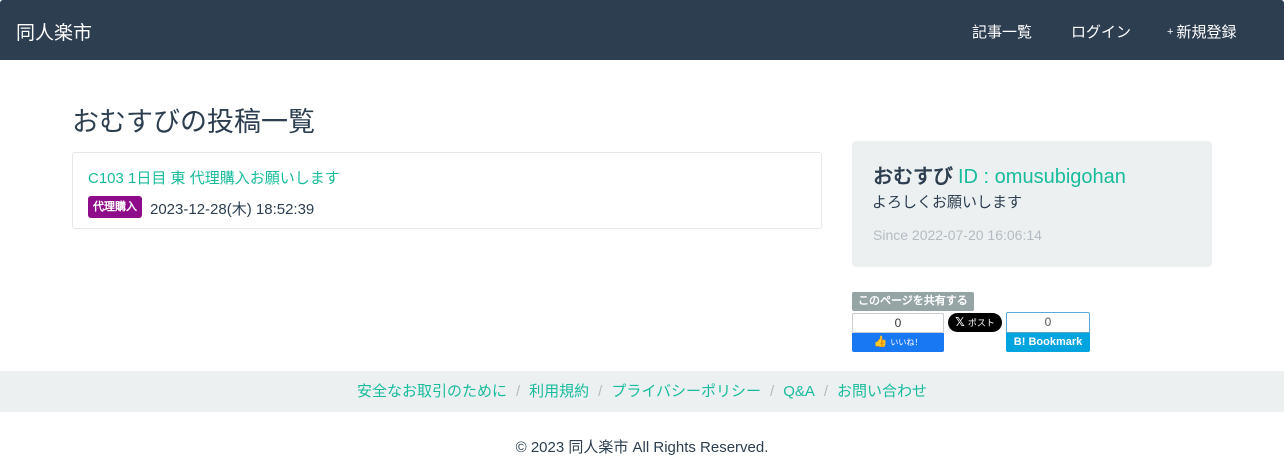 This screenshot has height=460, width=1284. Describe the element at coordinates (960, 322) in the screenshot. I see `x-logo-icon: 𝕏` at that location.